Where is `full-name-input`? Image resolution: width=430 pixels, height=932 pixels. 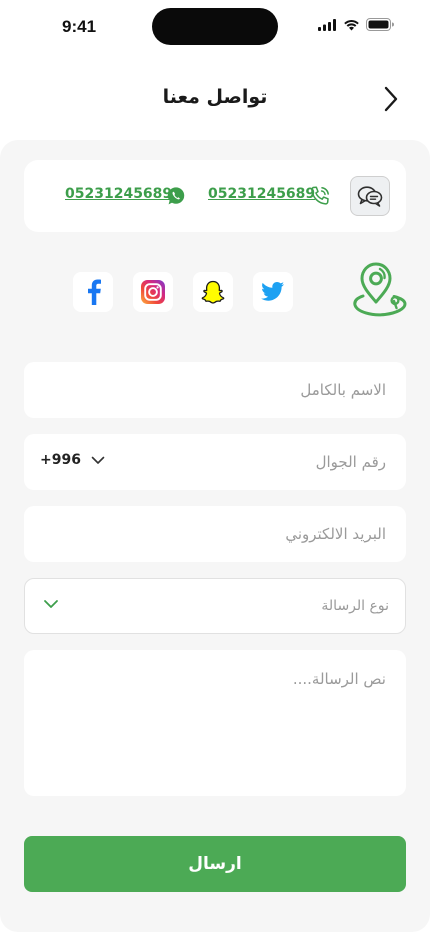 full-name-input is located at coordinates (215, 390).